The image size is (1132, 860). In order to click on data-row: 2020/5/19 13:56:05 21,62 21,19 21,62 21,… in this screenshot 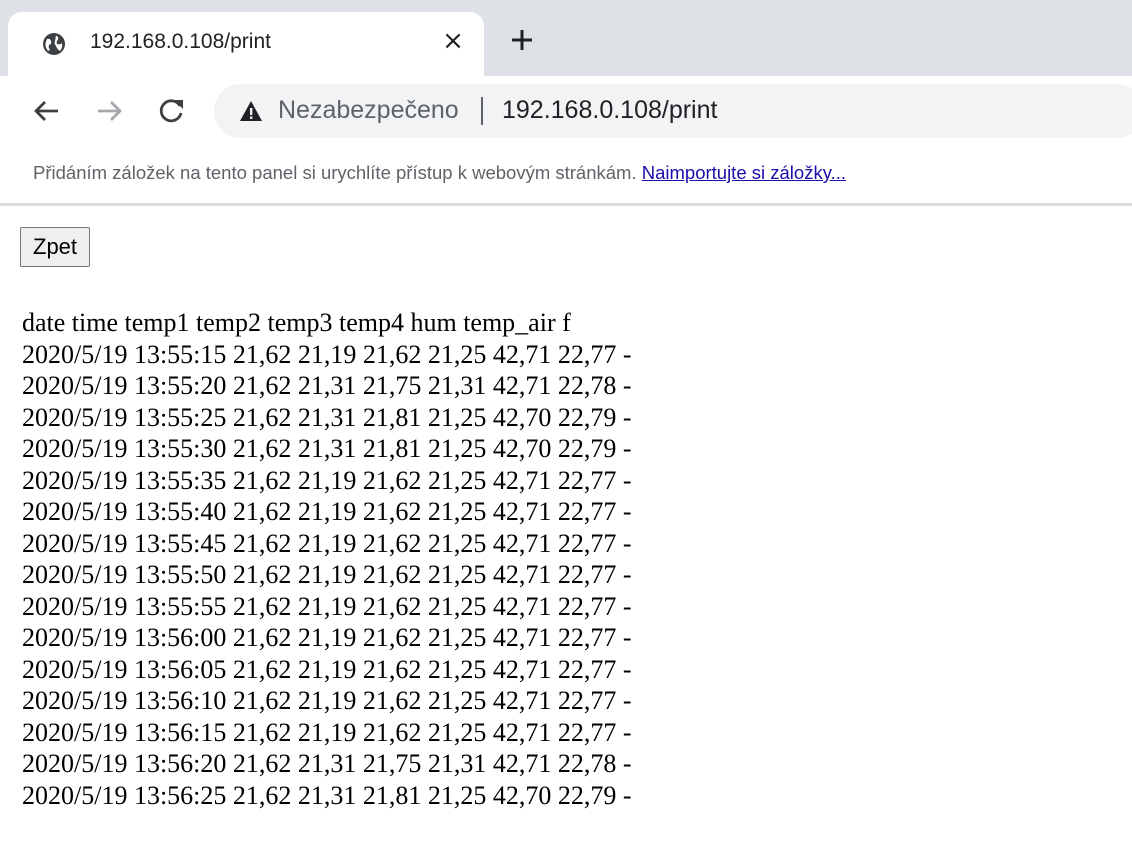, I will do `click(327, 669)`.